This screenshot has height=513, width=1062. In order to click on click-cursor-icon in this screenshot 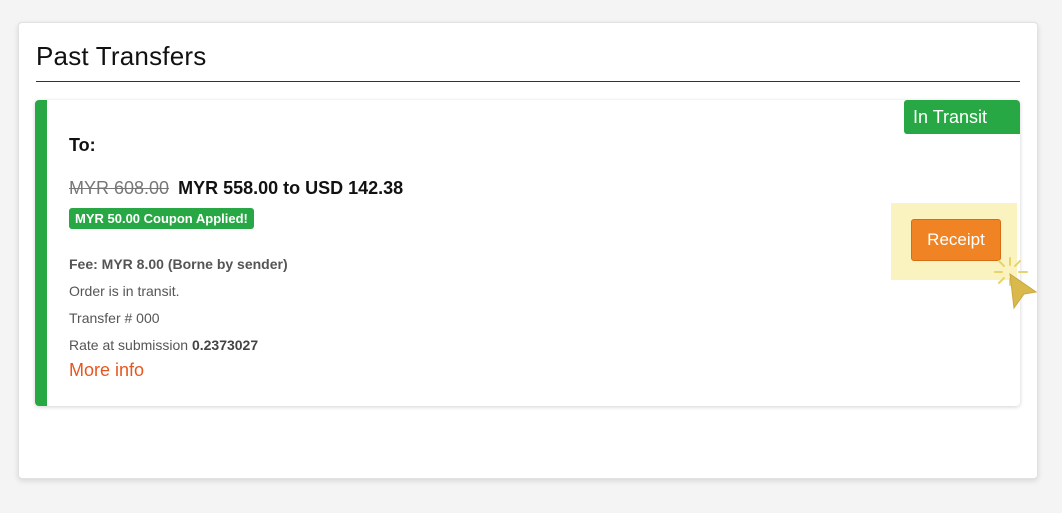, I will do `click(1016, 283)`.